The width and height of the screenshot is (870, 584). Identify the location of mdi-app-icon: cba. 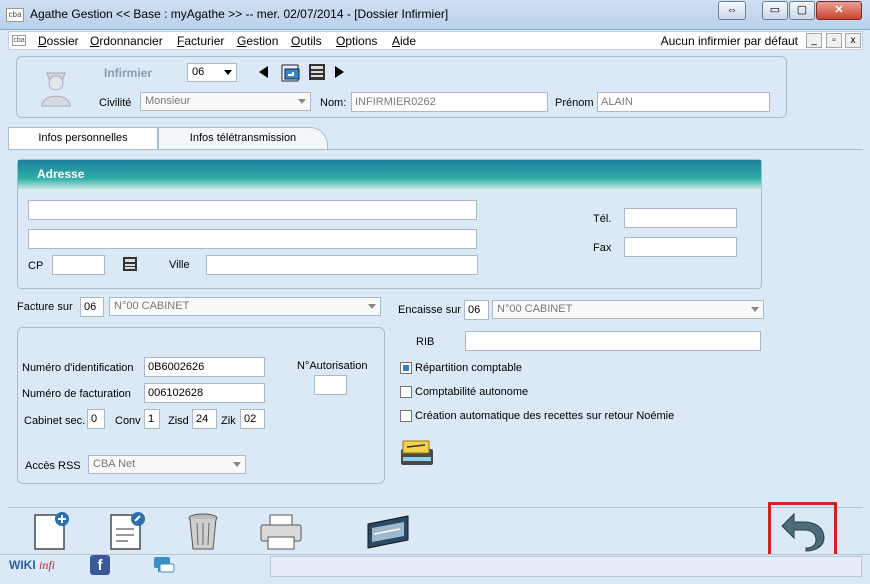
(19, 40).